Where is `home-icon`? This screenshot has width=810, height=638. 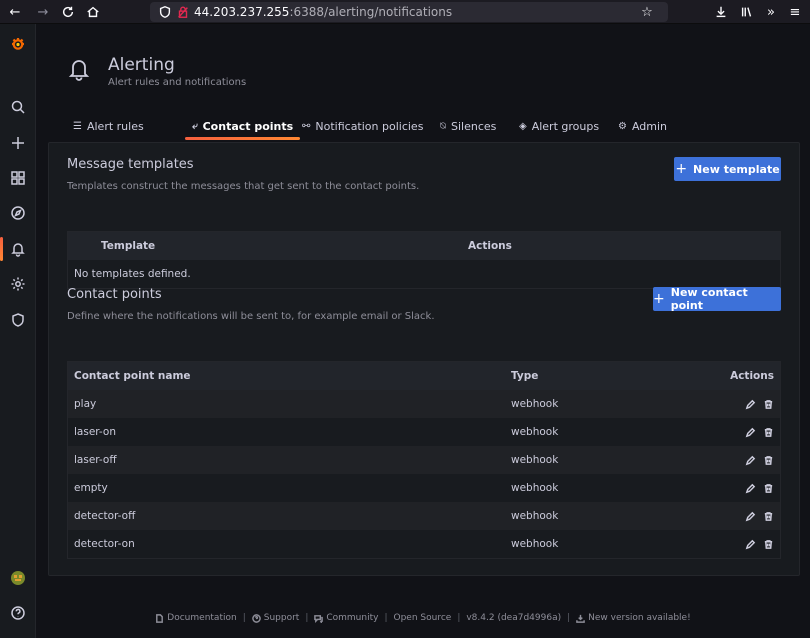 home-icon is located at coordinates (93, 12).